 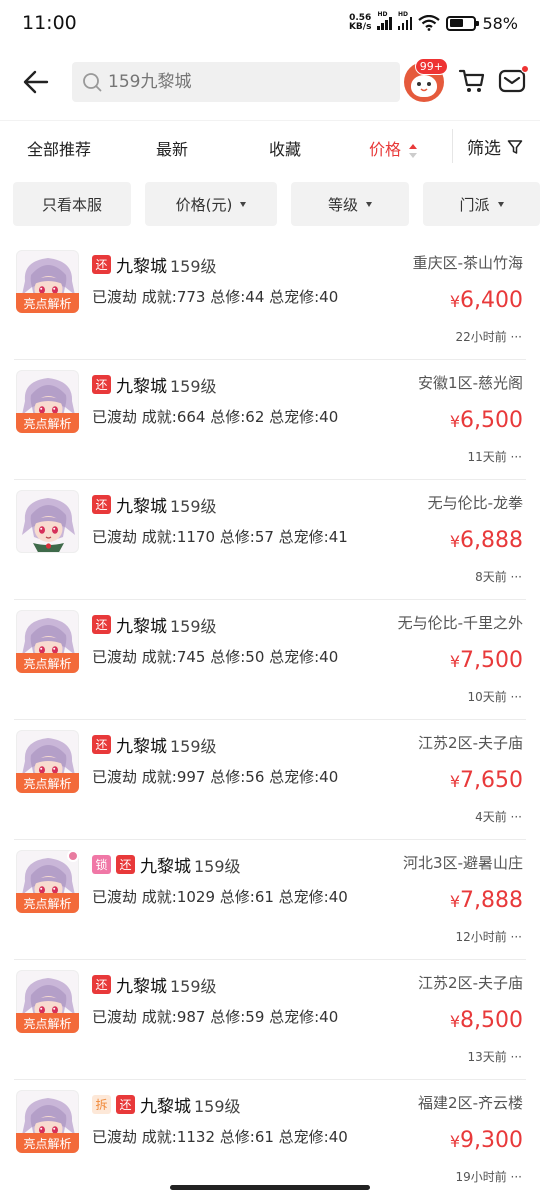 I want to click on listed-time: 22小时前 ···, so click(x=488, y=337).